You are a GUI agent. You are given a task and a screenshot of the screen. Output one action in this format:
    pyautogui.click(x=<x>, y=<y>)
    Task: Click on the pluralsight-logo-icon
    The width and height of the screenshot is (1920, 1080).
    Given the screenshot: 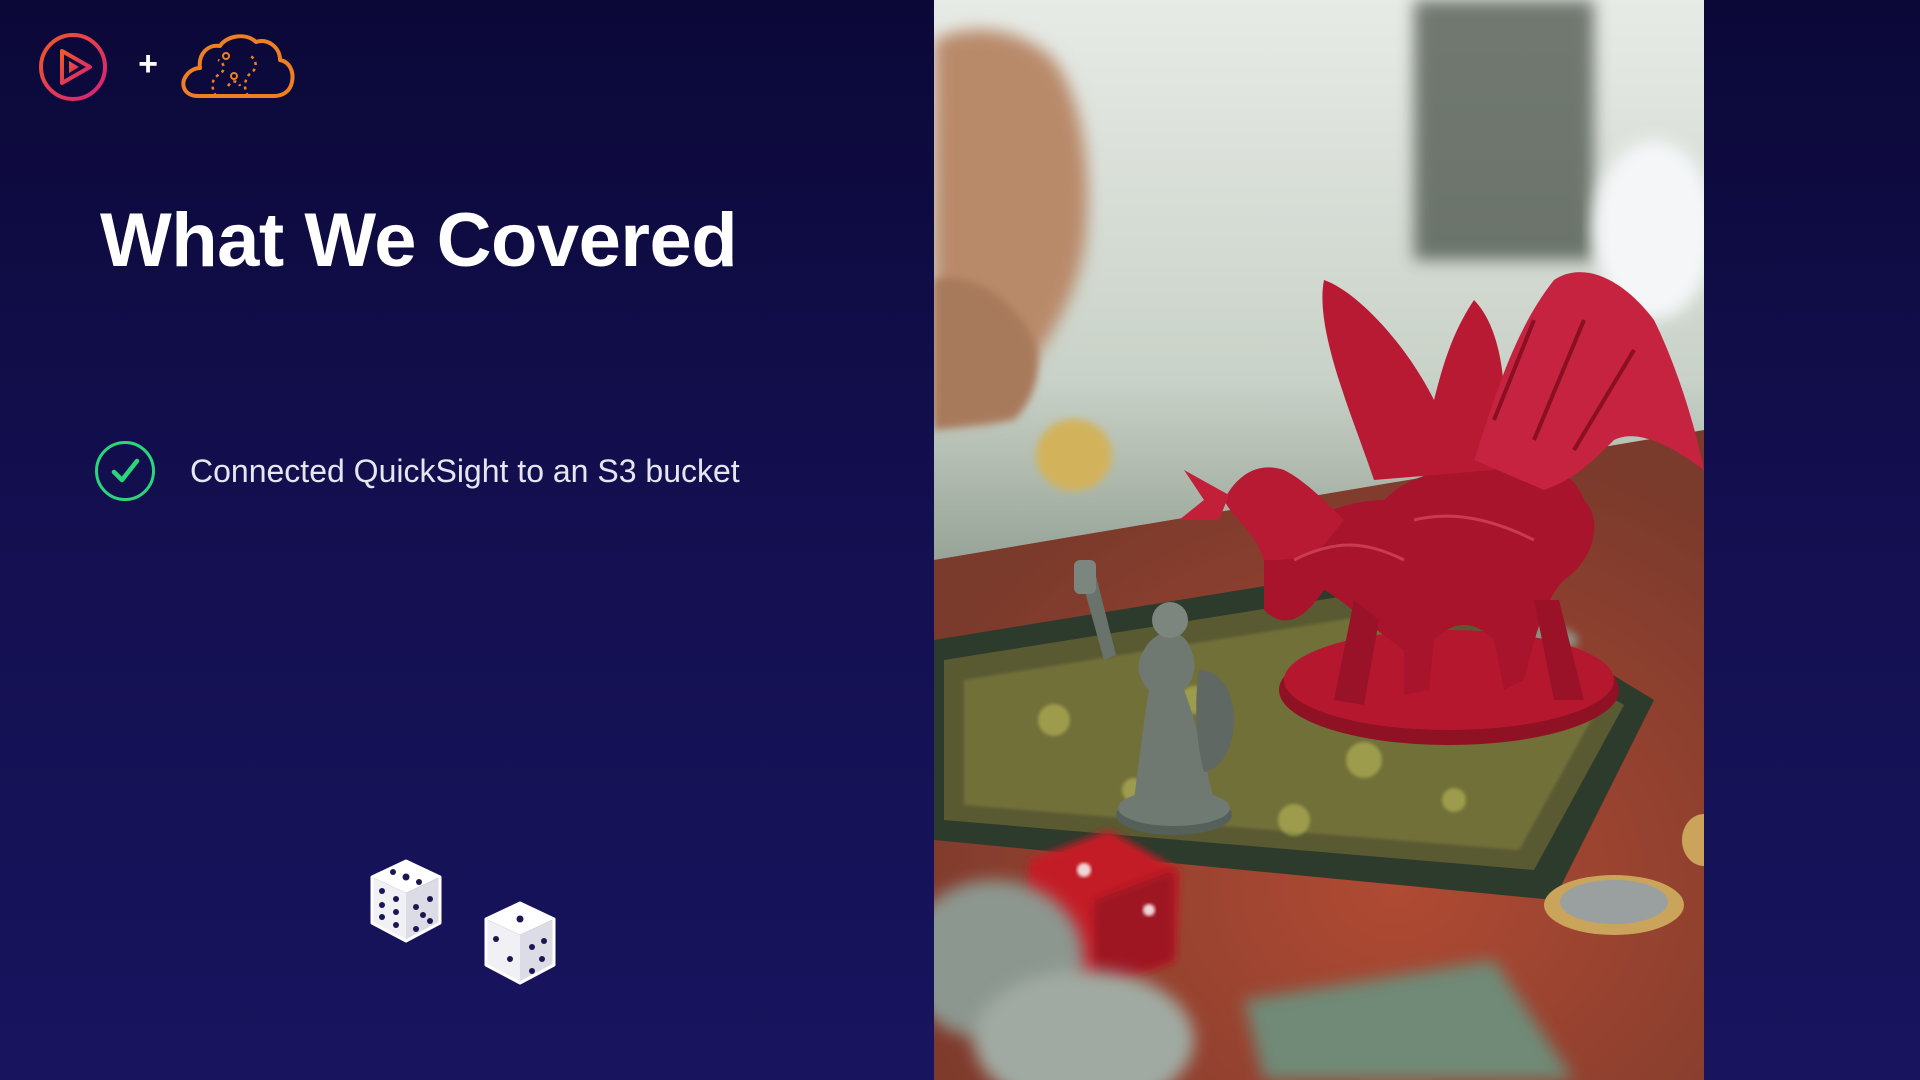 What is the action you would take?
    pyautogui.click(x=73, y=67)
    